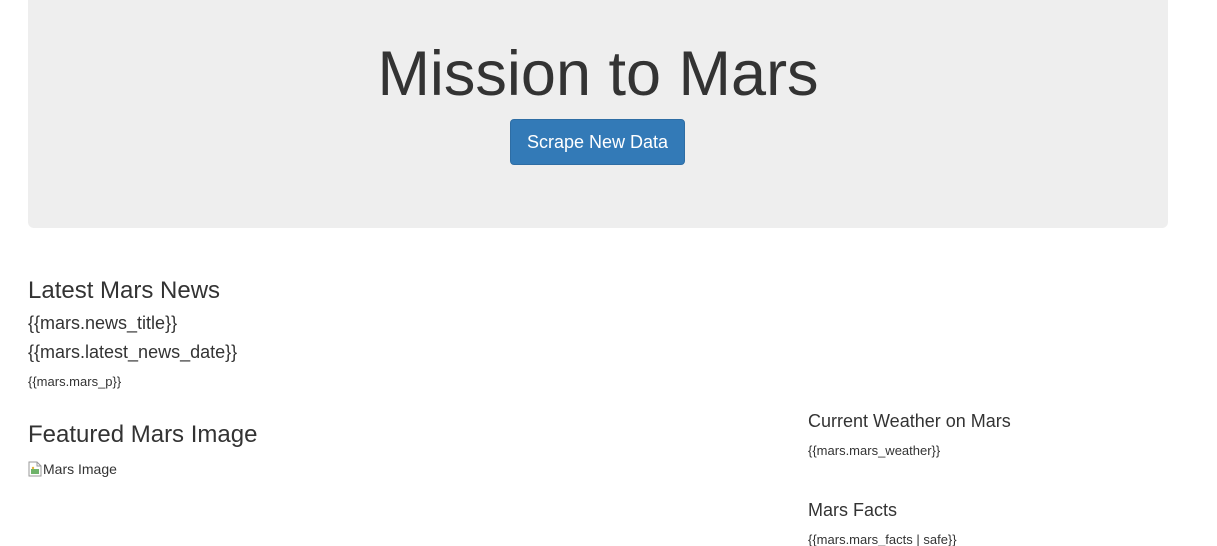  I want to click on news-title: {{mars.news_title}}, so click(103, 323).